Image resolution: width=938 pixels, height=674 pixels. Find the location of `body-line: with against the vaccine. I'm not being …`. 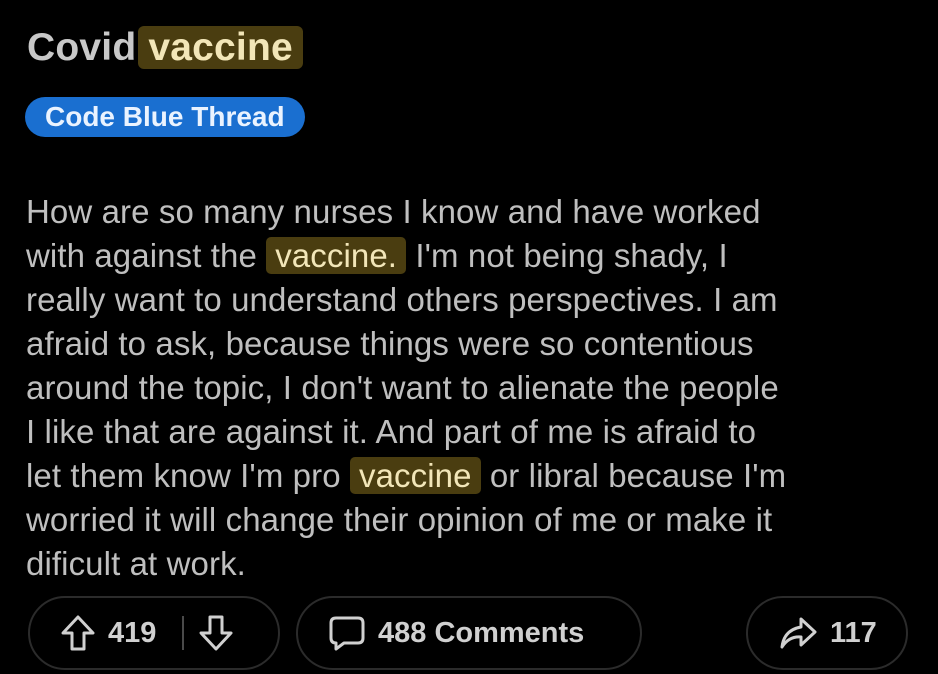

body-line: with against the vaccine. I'm not being … is located at coordinates (377, 255).